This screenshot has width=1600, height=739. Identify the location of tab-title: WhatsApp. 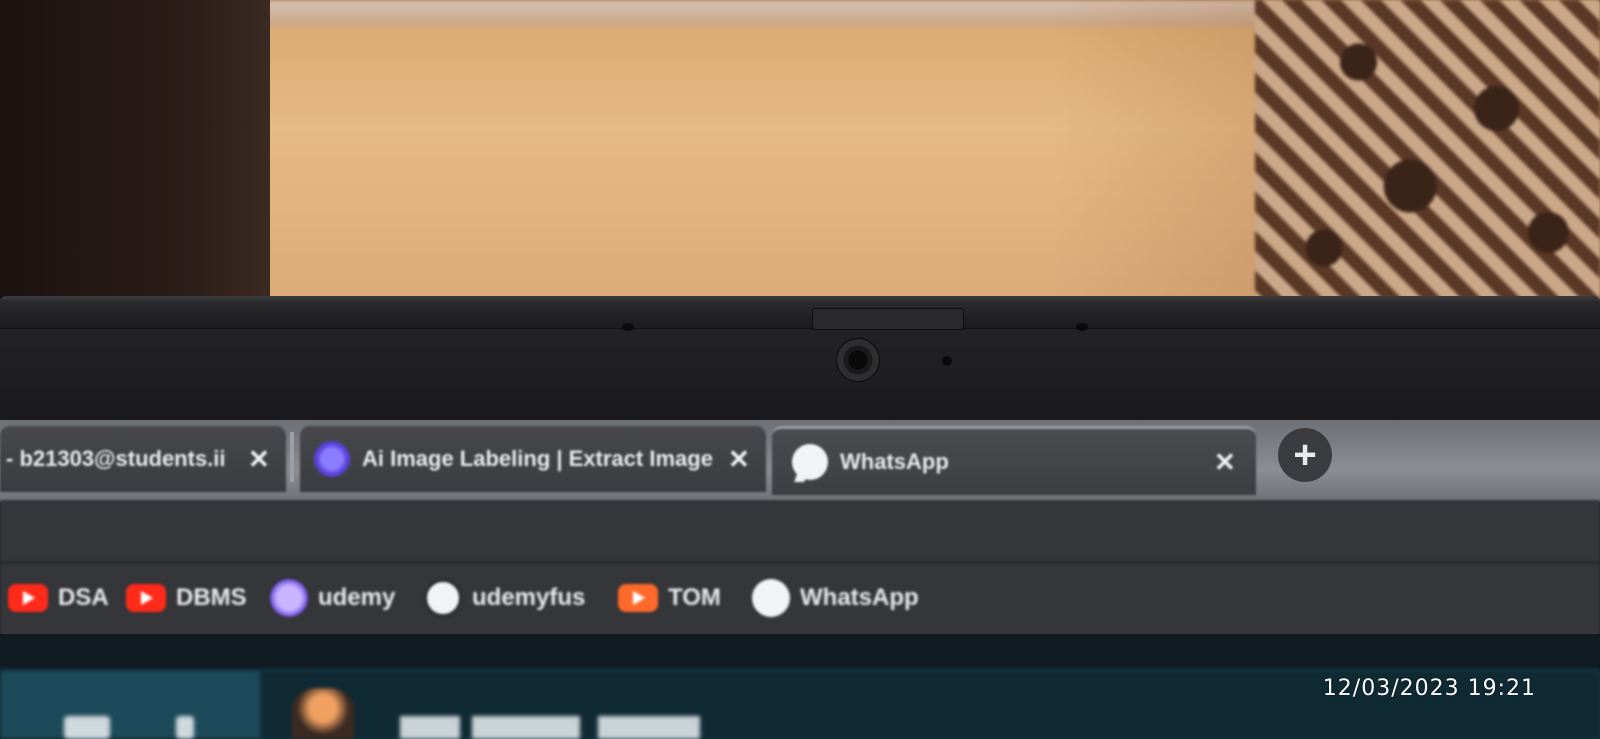
(894, 461).